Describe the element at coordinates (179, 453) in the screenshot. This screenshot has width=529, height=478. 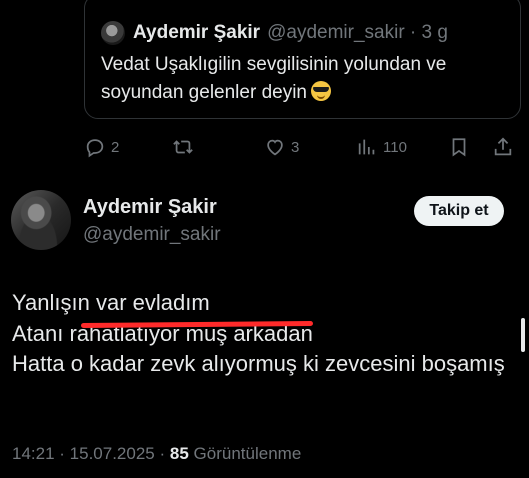
I see `tweet-view-count: 85` at that location.